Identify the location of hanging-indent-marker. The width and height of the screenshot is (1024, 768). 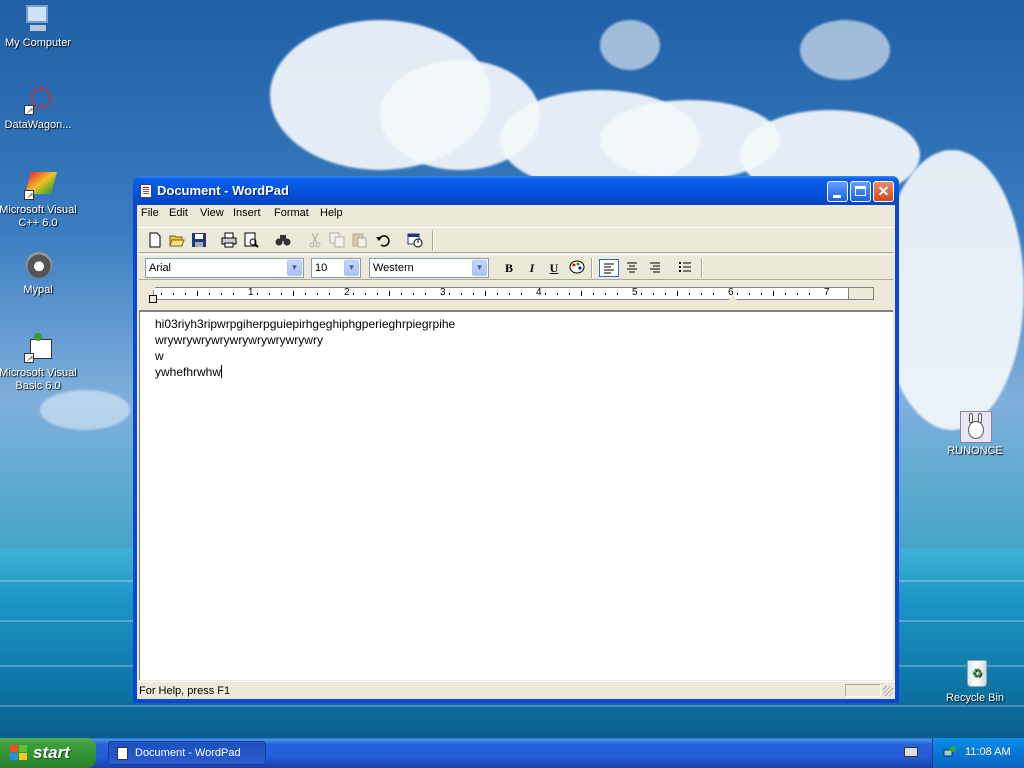
(153, 299).